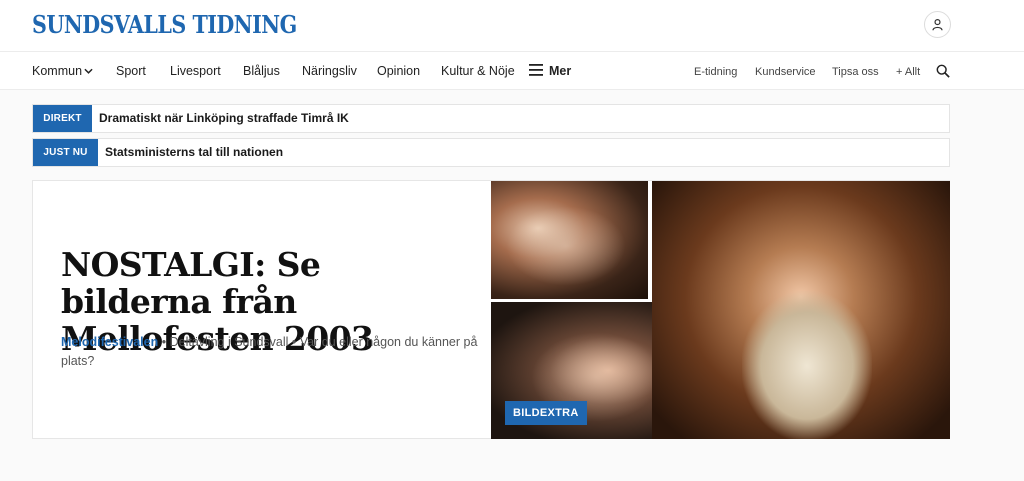 The image size is (1024, 481). I want to click on nav-item-kommun: Kommun, so click(62, 71).